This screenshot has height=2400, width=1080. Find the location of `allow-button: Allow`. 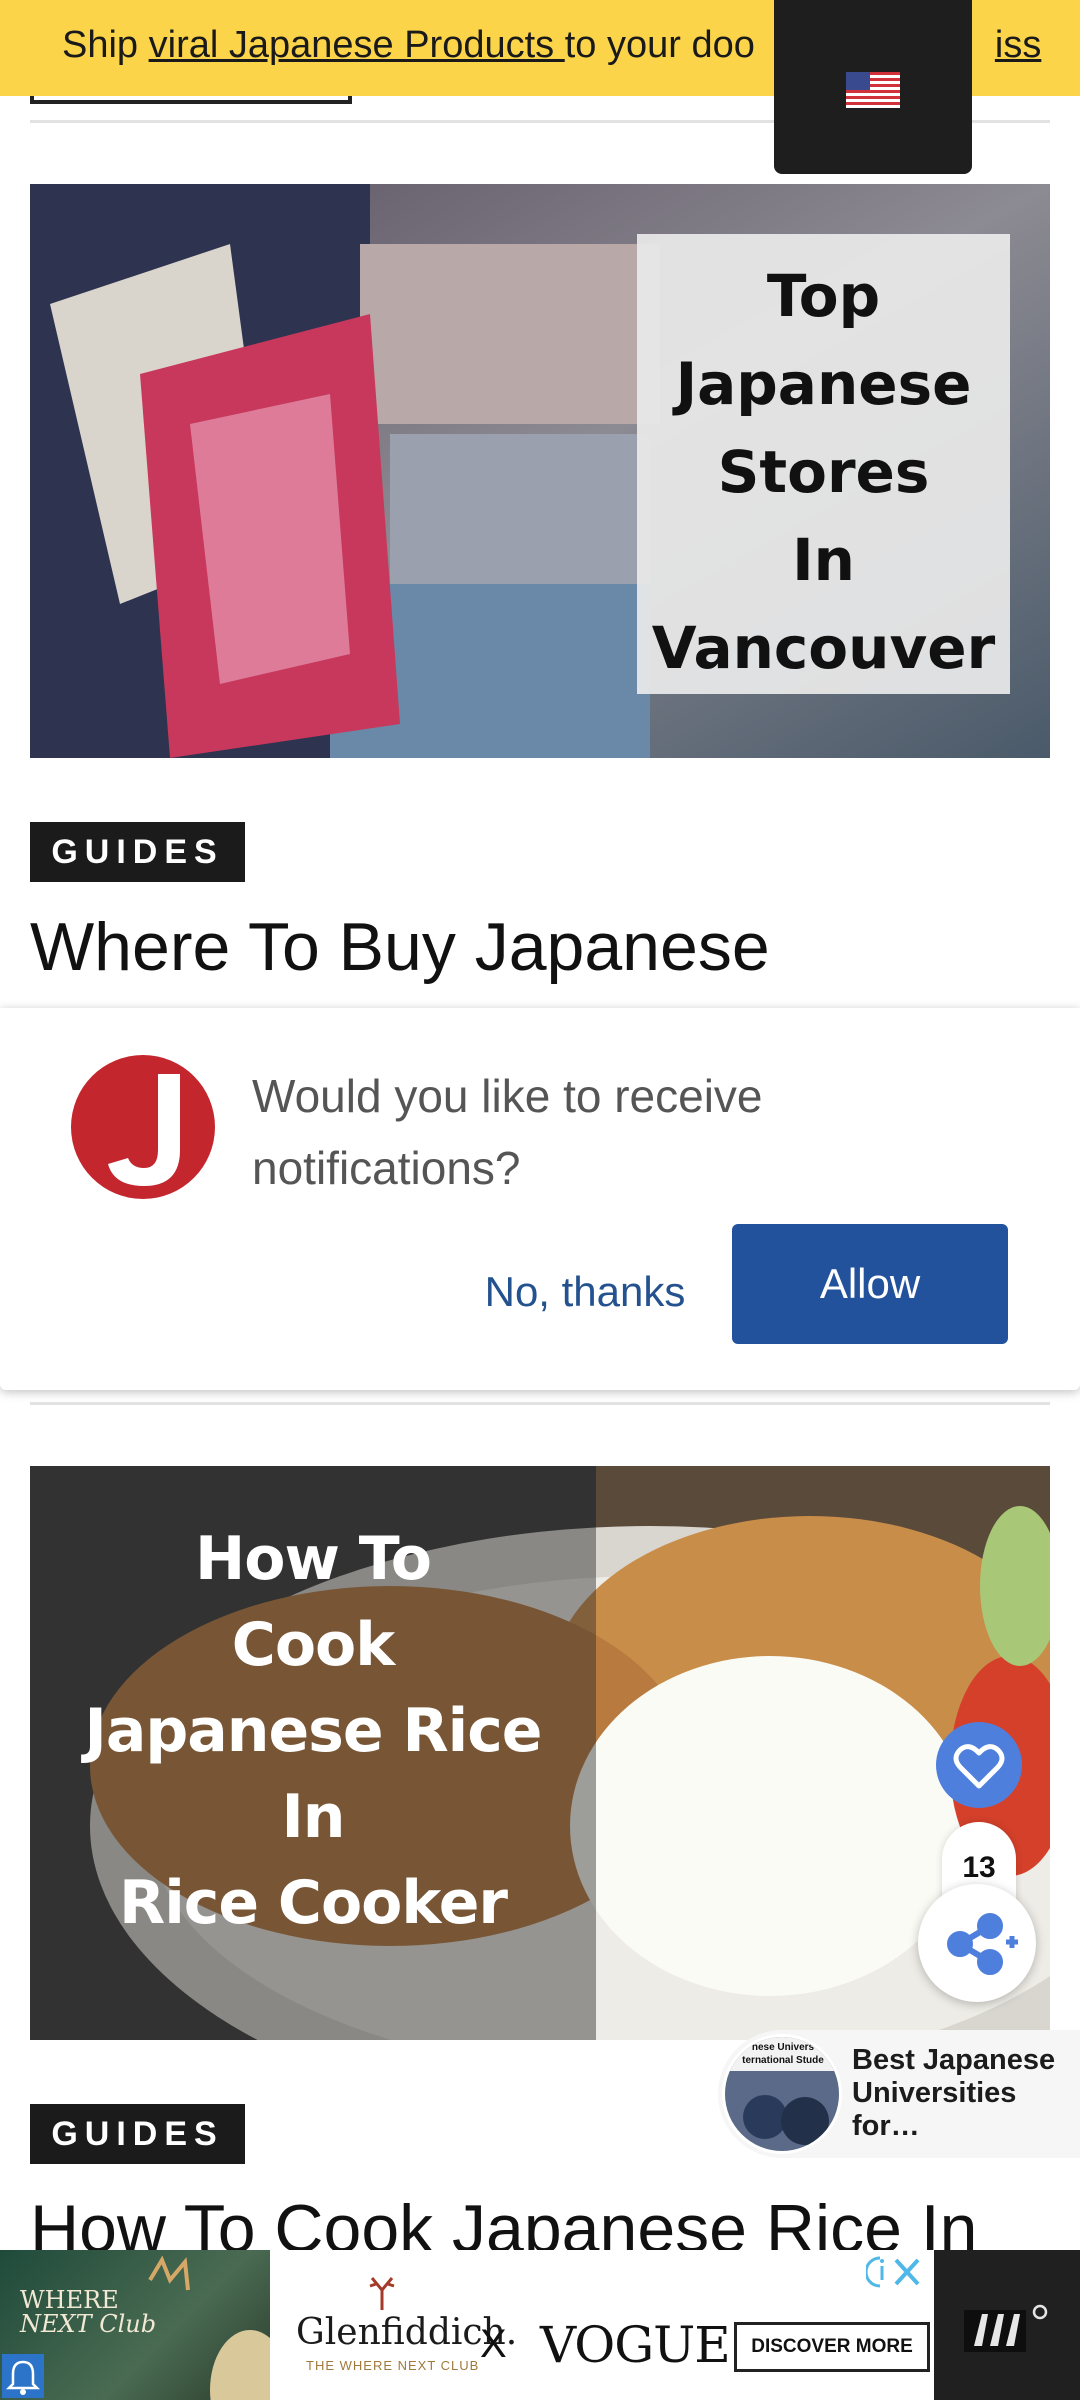

allow-button: Allow is located at coordinates (870, 1284).